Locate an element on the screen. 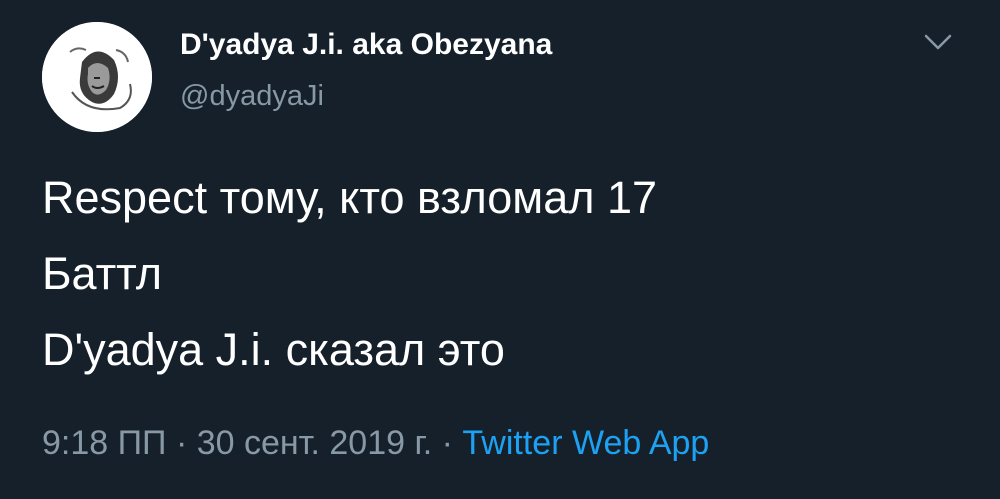  tweet-source-link: Twitter Web App is located at coordinates (585, 443).